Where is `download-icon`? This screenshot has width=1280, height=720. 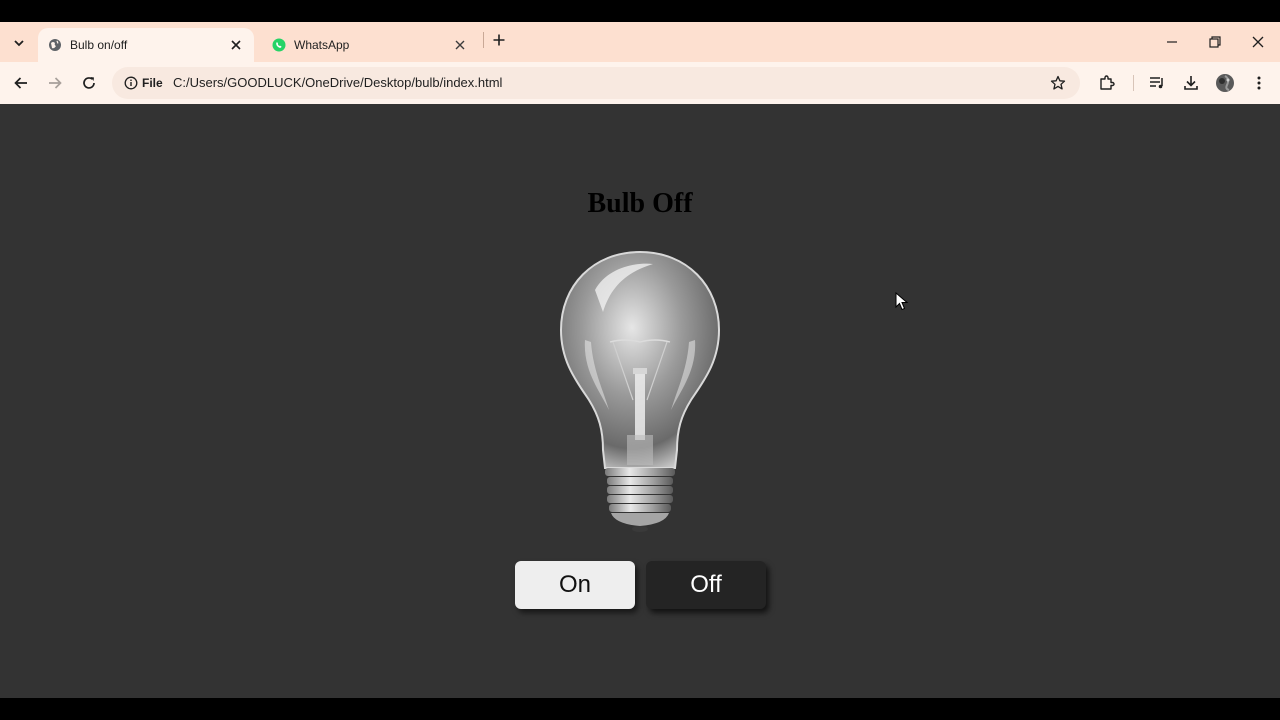
download-icon is located at coordinates (1191, 83).